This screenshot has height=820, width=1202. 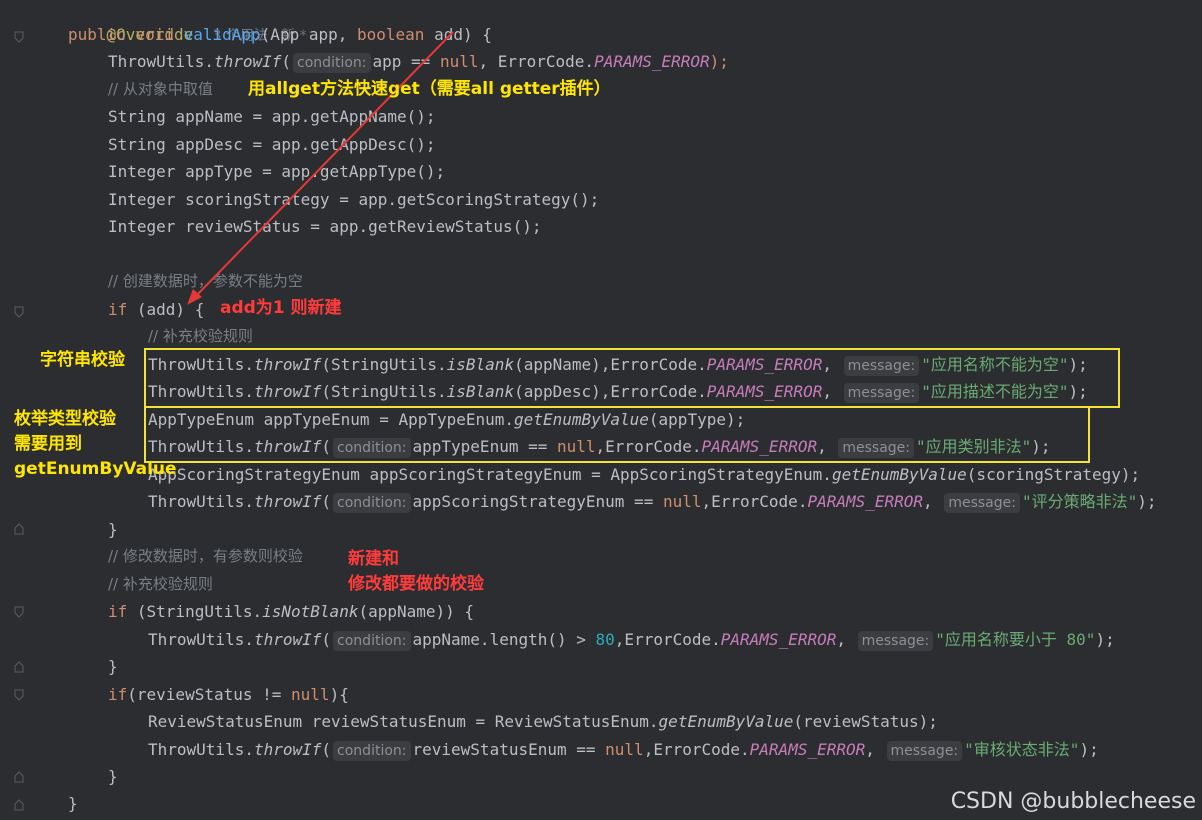 What do you see at coordinates (320, 168) in the screenshot?
I see `annotation-arrow` at bounding box center [320, 168].